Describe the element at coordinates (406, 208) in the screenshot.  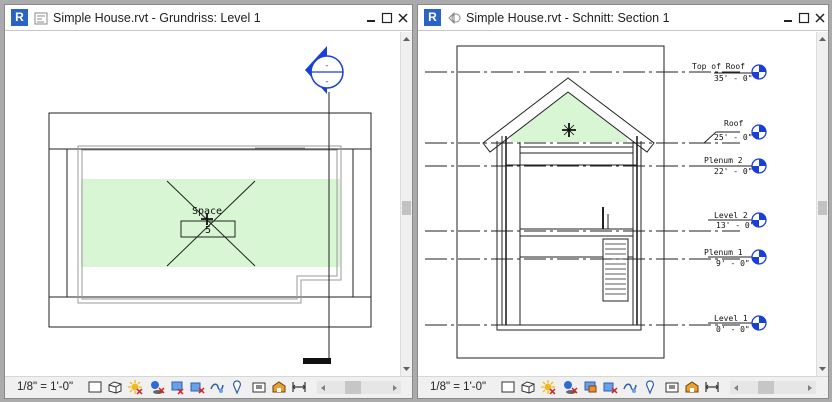
I see `plan-vertical-scroll-thumb` at that location.